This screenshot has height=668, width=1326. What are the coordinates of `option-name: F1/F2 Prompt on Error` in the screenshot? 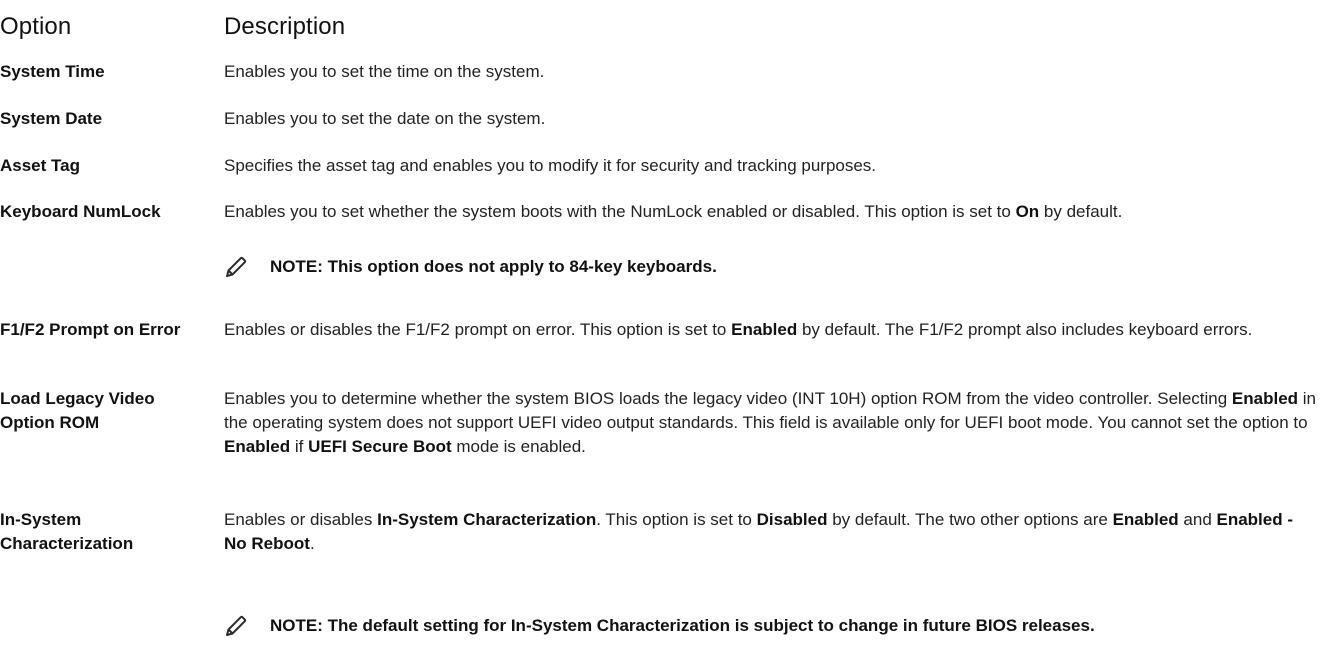 It's located at (90, 329).